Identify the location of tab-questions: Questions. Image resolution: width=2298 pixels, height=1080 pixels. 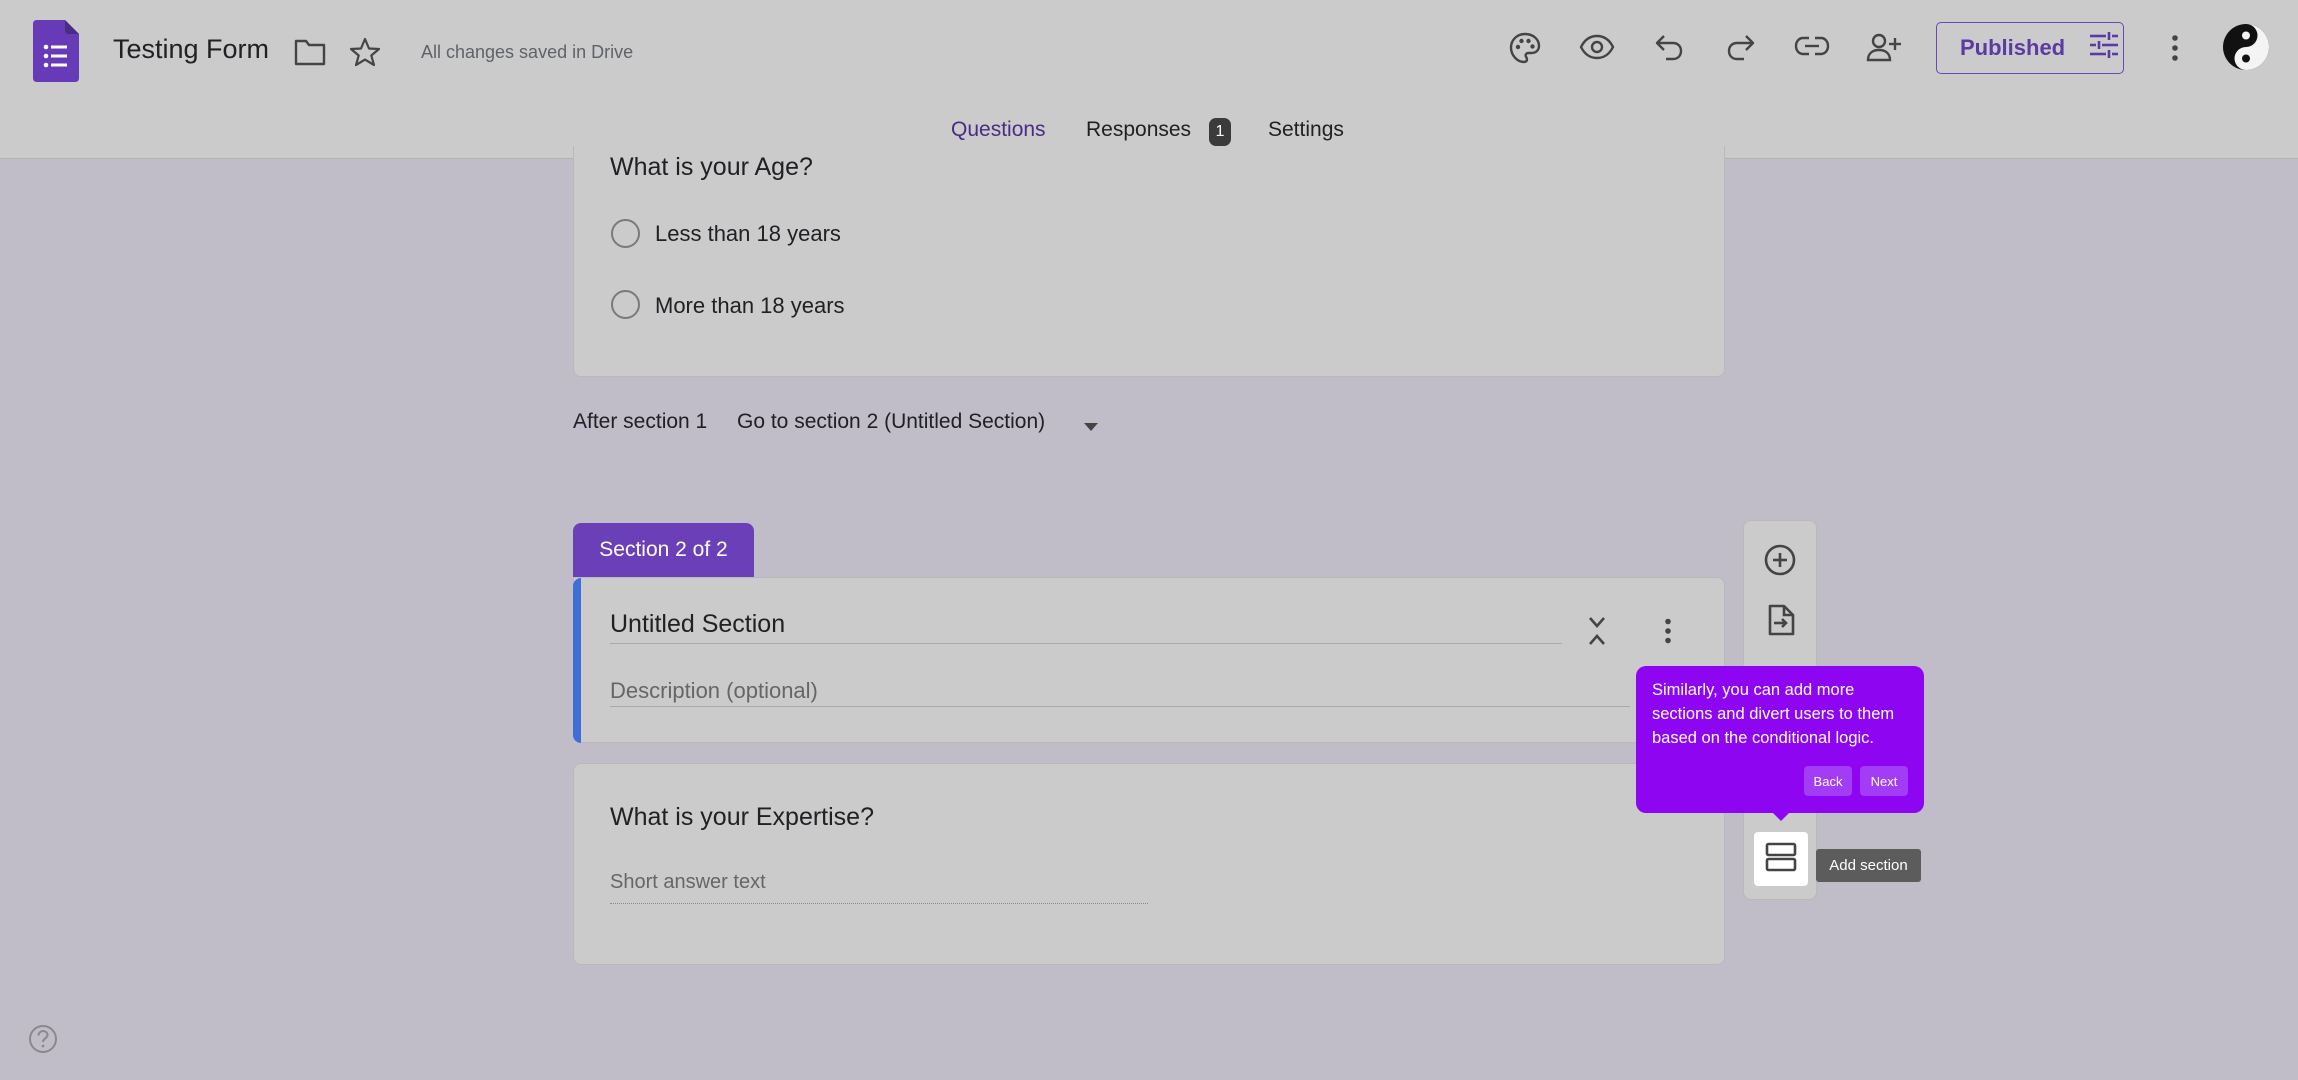
(998, 130).